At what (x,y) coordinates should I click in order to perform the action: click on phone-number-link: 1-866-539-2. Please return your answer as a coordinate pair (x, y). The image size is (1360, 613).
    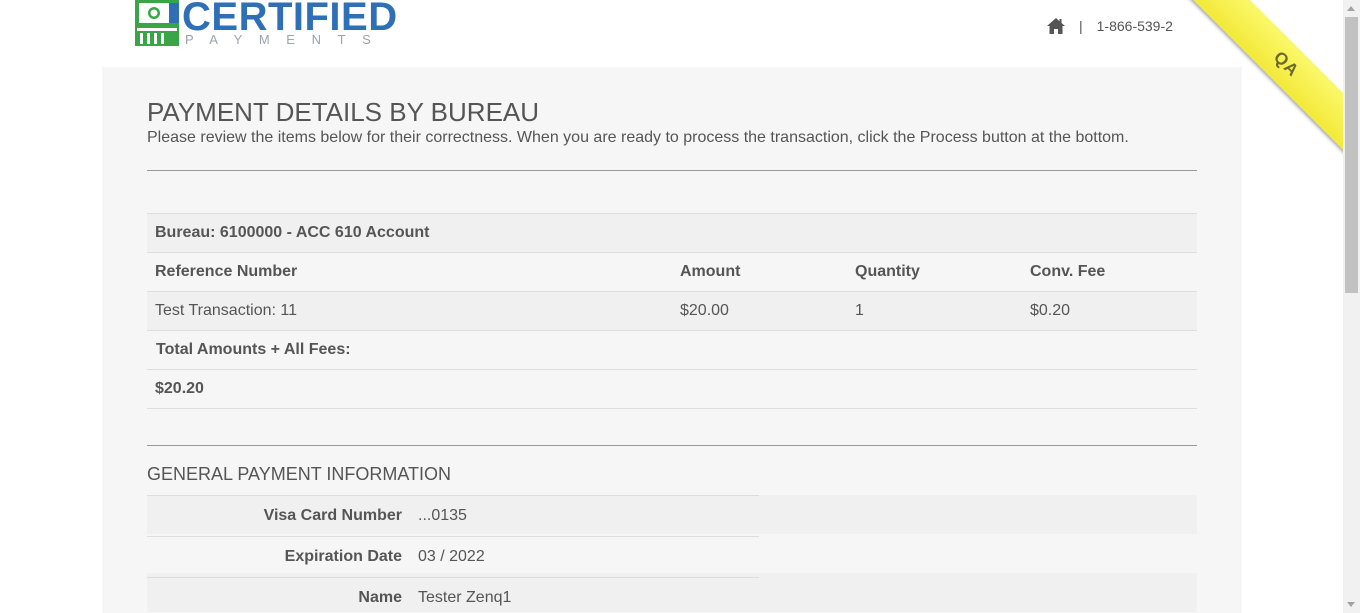
    Looking at the image, I should click on (1135, 26).